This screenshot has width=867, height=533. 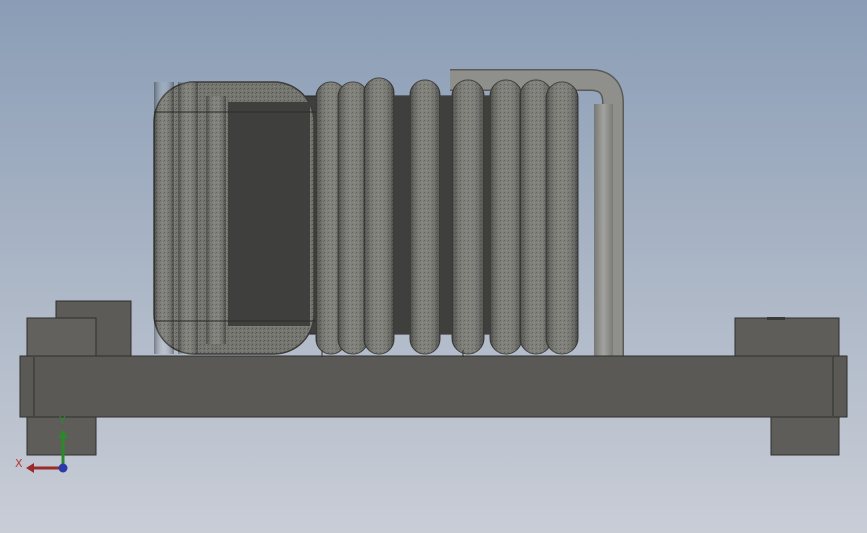 I want to click on z-axis-dot-icon, so click(x=63, y=468).